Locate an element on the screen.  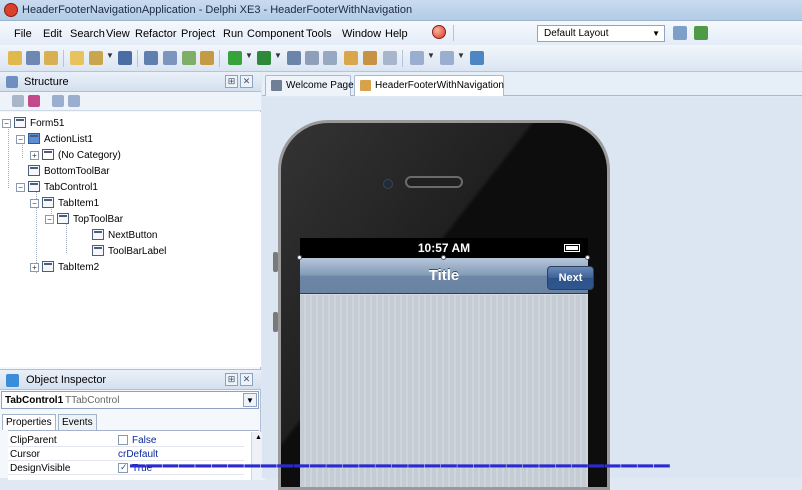
save-all-icon is located at coordinates (51, 58).